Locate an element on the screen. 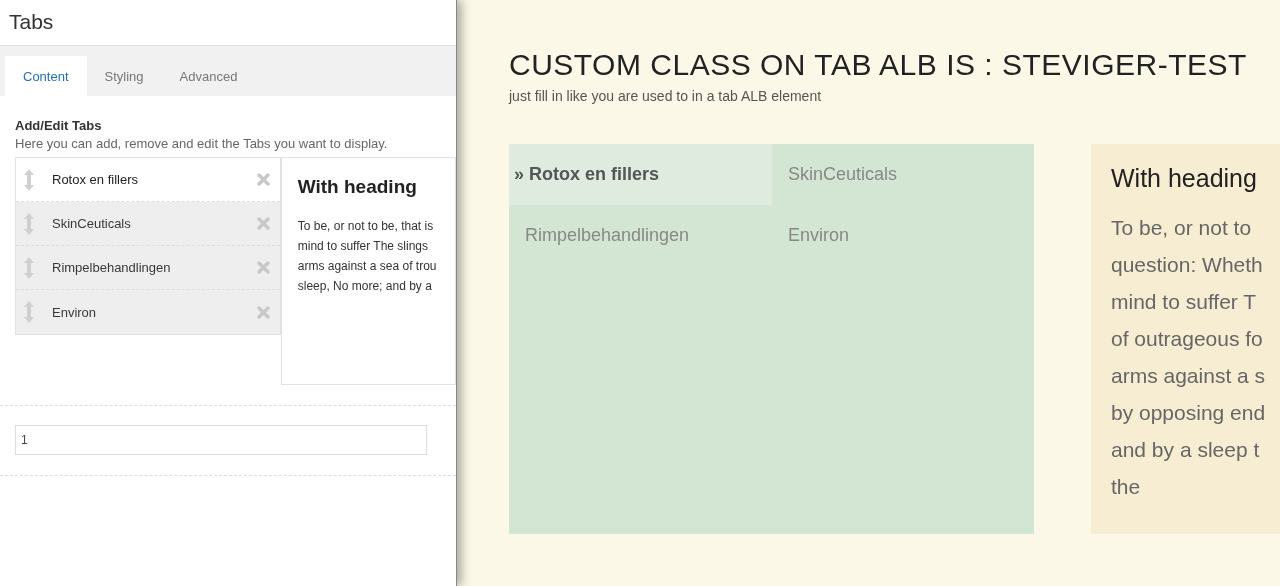 This screenshot has height=586, width=1280. preview-text-line: mind to suffer The slings is located at coordinates (363, 246).